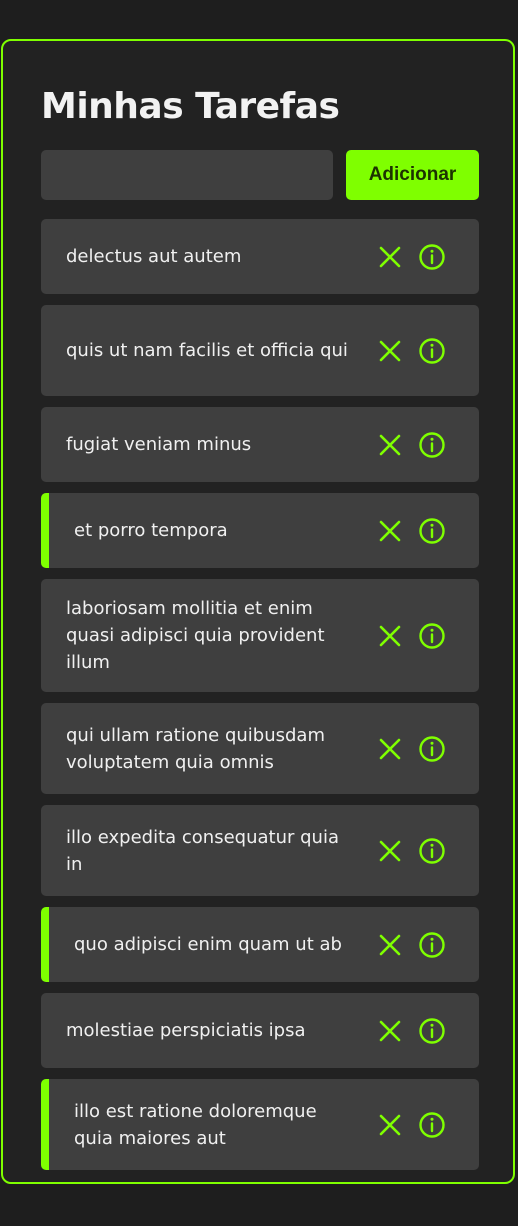  What do you see at coordinates (260, 530) in the screenshot?
I see `task-item-completed: et porro tempora` at bounding box center [260, 530].